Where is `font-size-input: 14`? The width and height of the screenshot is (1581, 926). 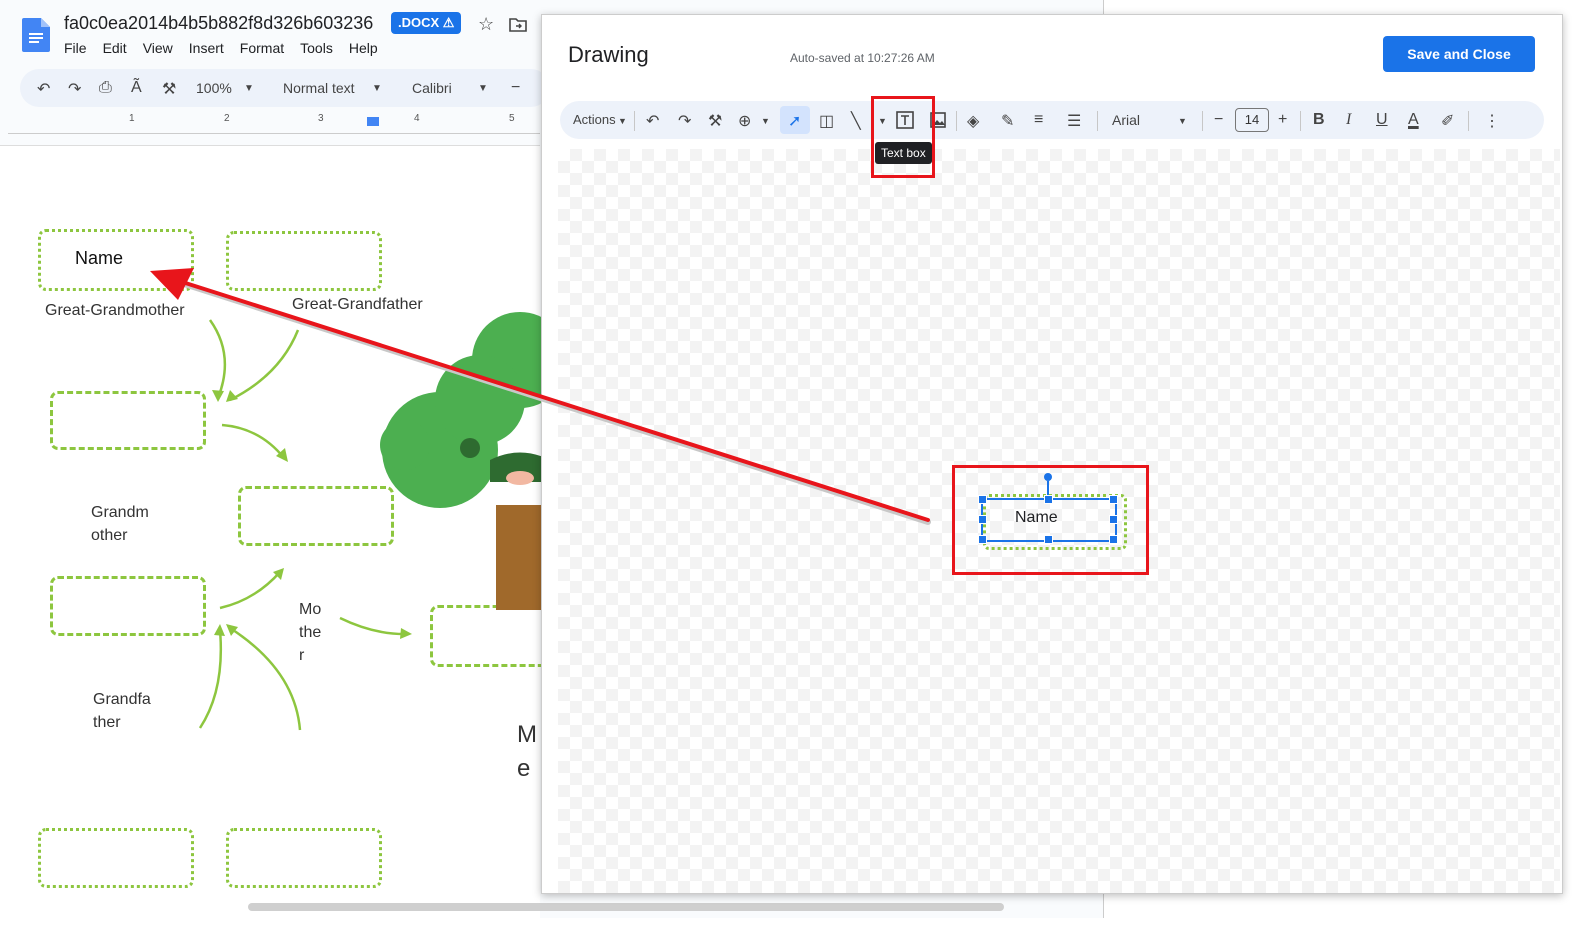 font-size-input: 14 is located at coordinates (1252, 120).